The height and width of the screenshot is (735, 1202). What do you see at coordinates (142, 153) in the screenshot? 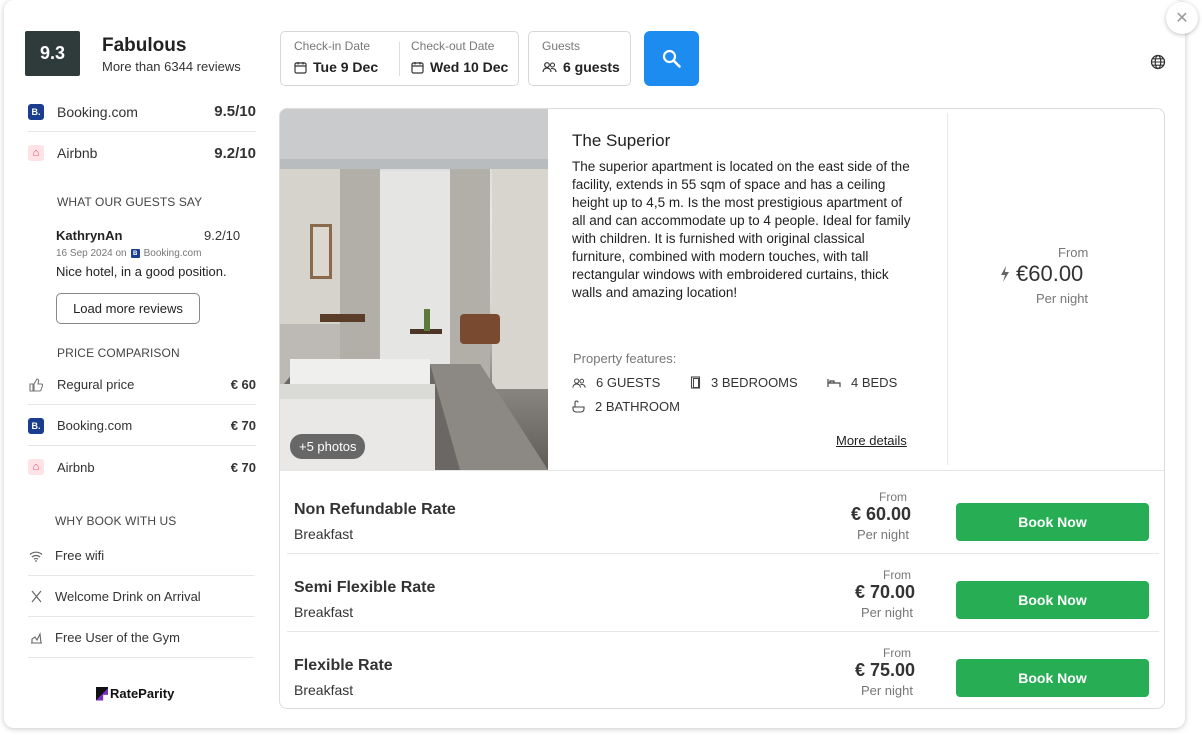
I see `source-row-airbnb: ⌂ Airbnb 9.2/10` at bounding box center [142, 153].